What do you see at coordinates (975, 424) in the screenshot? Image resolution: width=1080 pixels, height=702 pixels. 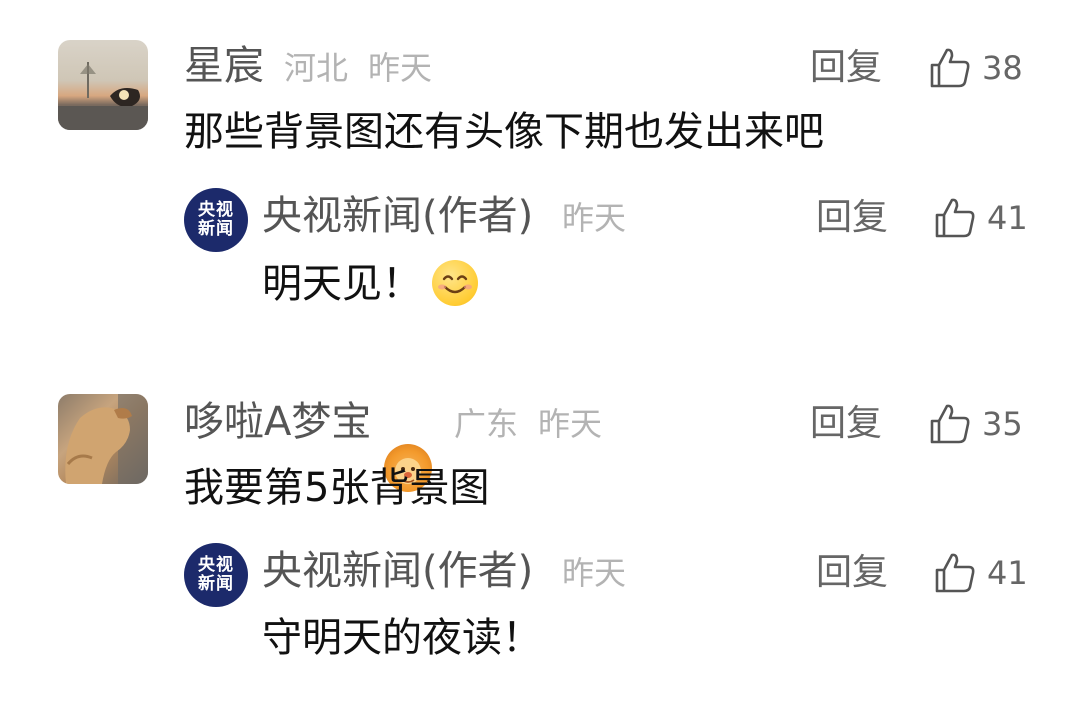 I see `like-button: 35` at bounding box center [975, 424].